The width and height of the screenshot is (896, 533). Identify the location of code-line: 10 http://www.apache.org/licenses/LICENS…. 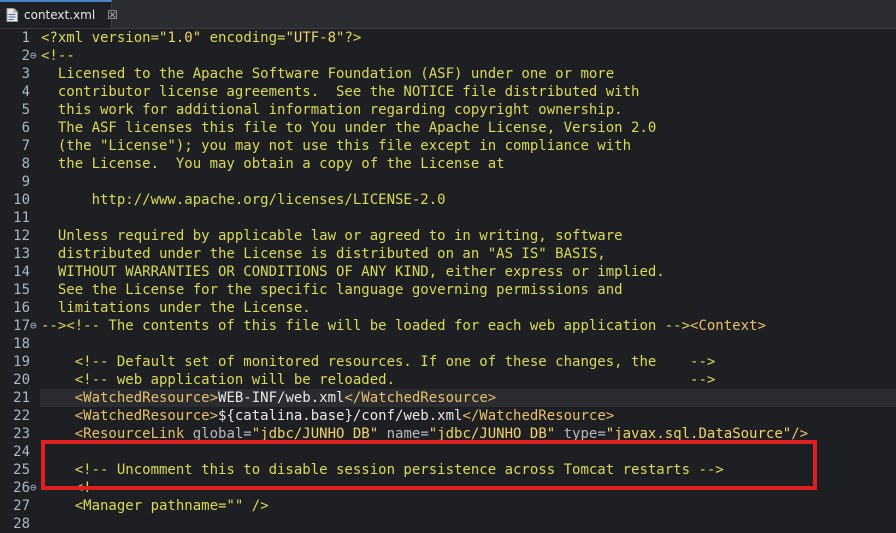
(448, 200).